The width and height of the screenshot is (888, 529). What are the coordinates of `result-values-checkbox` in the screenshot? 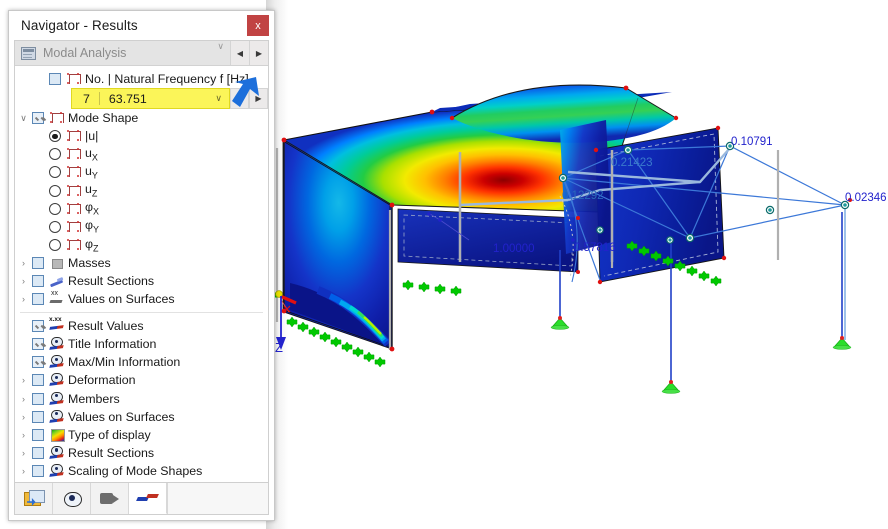 It's located at (38, 326).